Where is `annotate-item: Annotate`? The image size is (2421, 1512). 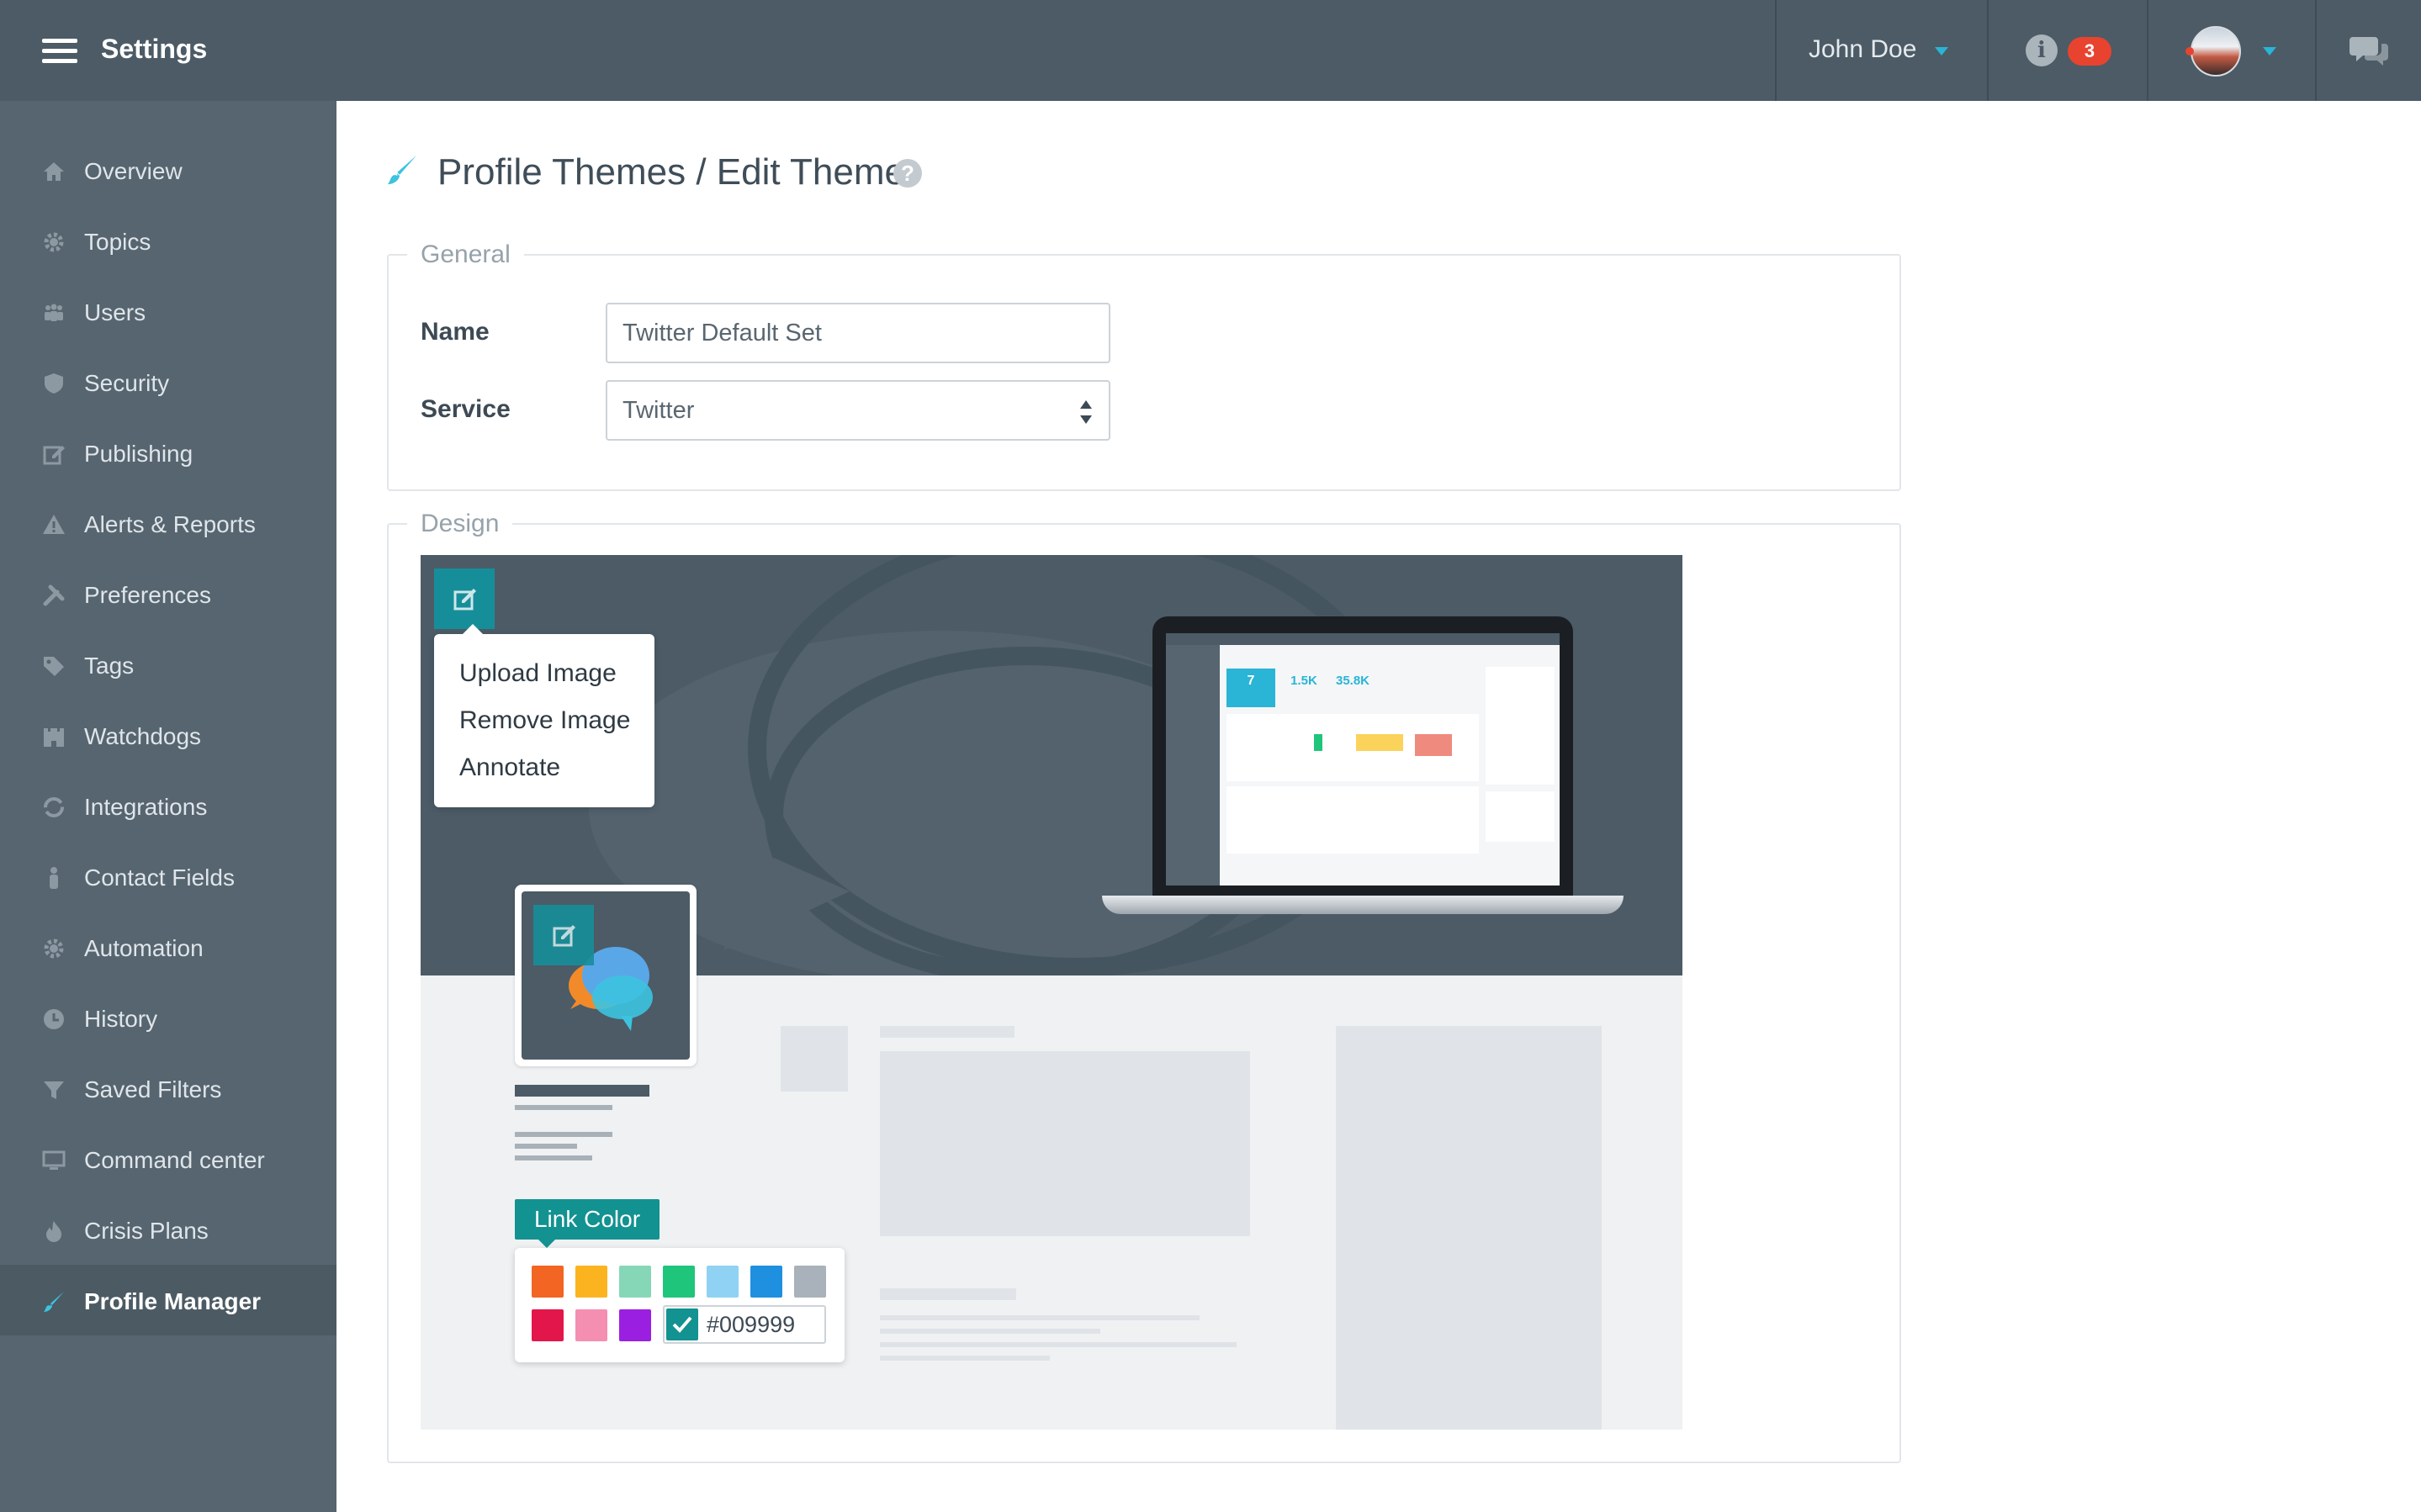 annotate-item: Annotate is located at coordinates (510, 767).